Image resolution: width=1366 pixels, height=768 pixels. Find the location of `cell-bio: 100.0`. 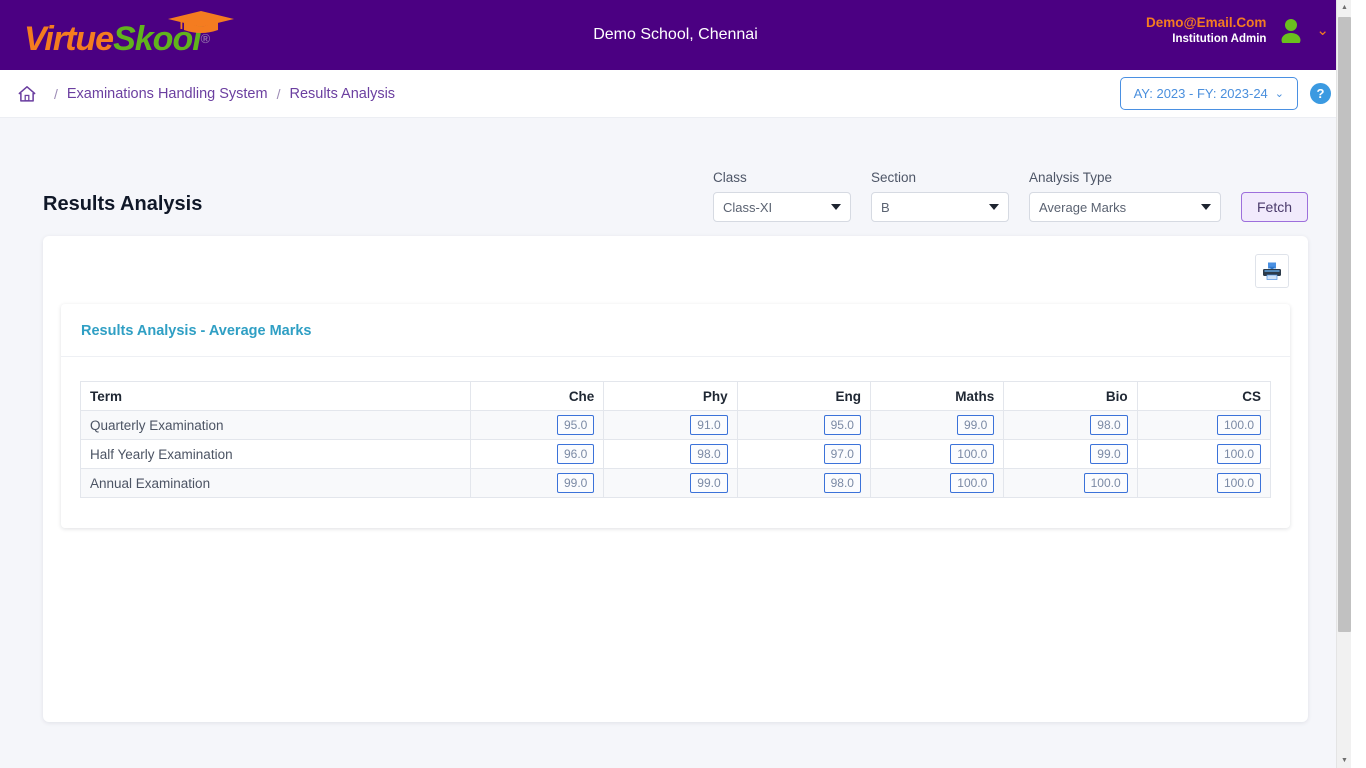

cell-bio: 100.0 is located at coordinates (1070, 483).